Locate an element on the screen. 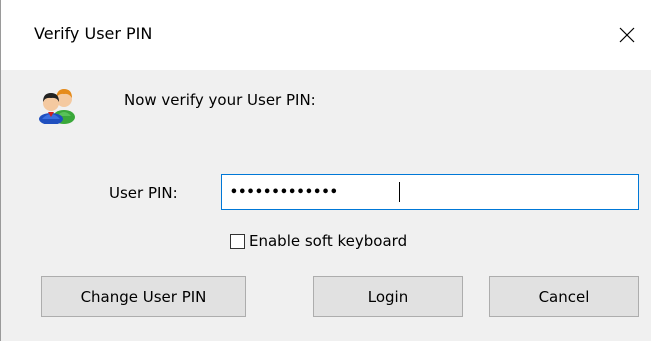 The image size is (651, 341). close-icon is located at coordinates (626, 35).